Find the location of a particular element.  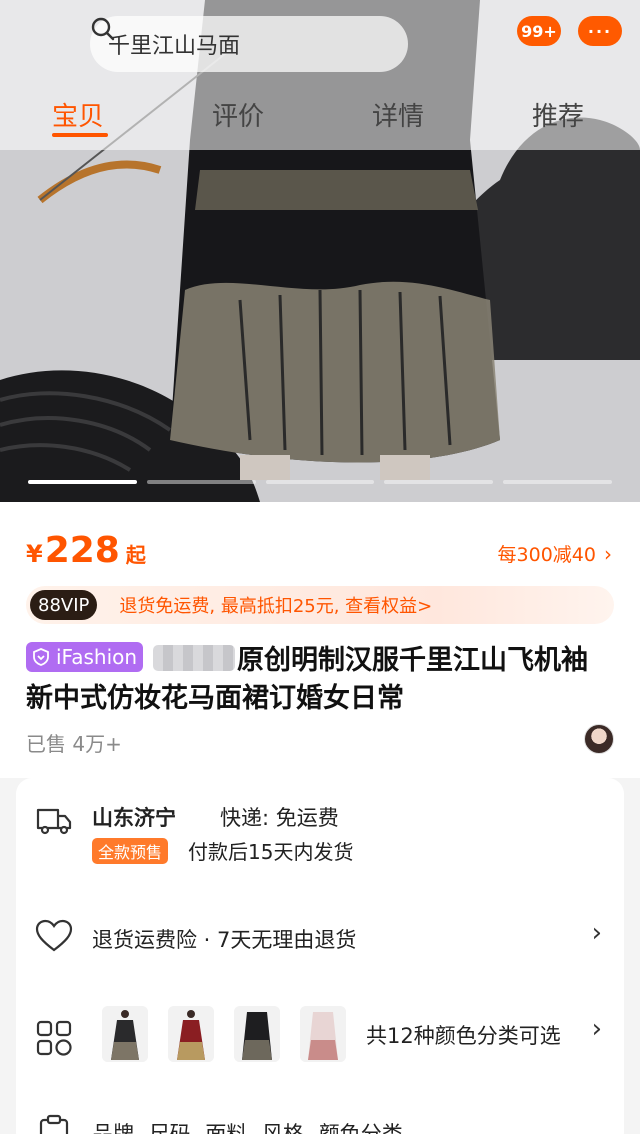

price-suffix: 起 is located at coordinates (135, 555).